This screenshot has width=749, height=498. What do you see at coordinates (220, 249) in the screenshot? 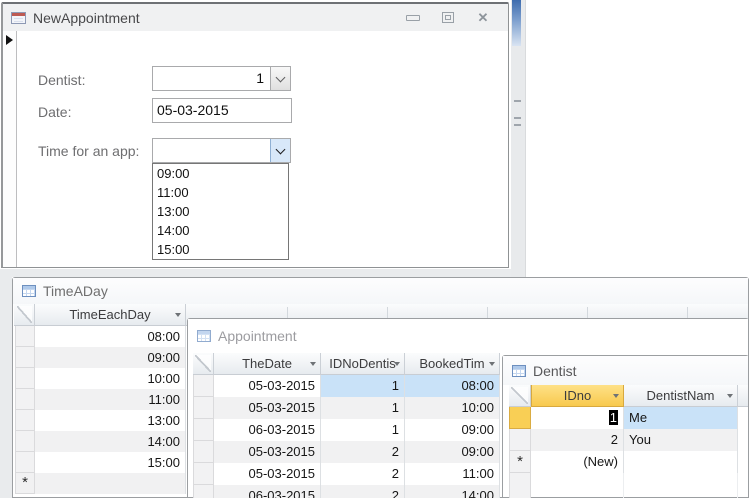
I see `time-option: 15:00` at bounding box center [220, 249].